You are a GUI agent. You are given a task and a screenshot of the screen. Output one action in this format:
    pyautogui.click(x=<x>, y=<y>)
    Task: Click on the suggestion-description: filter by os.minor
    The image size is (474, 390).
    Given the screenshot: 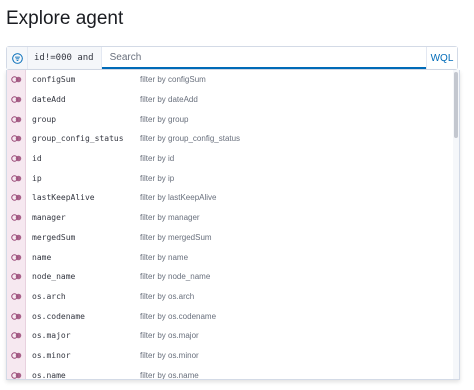 What is the action you would take?
    pyautogui.click(x=169, y=355)
    